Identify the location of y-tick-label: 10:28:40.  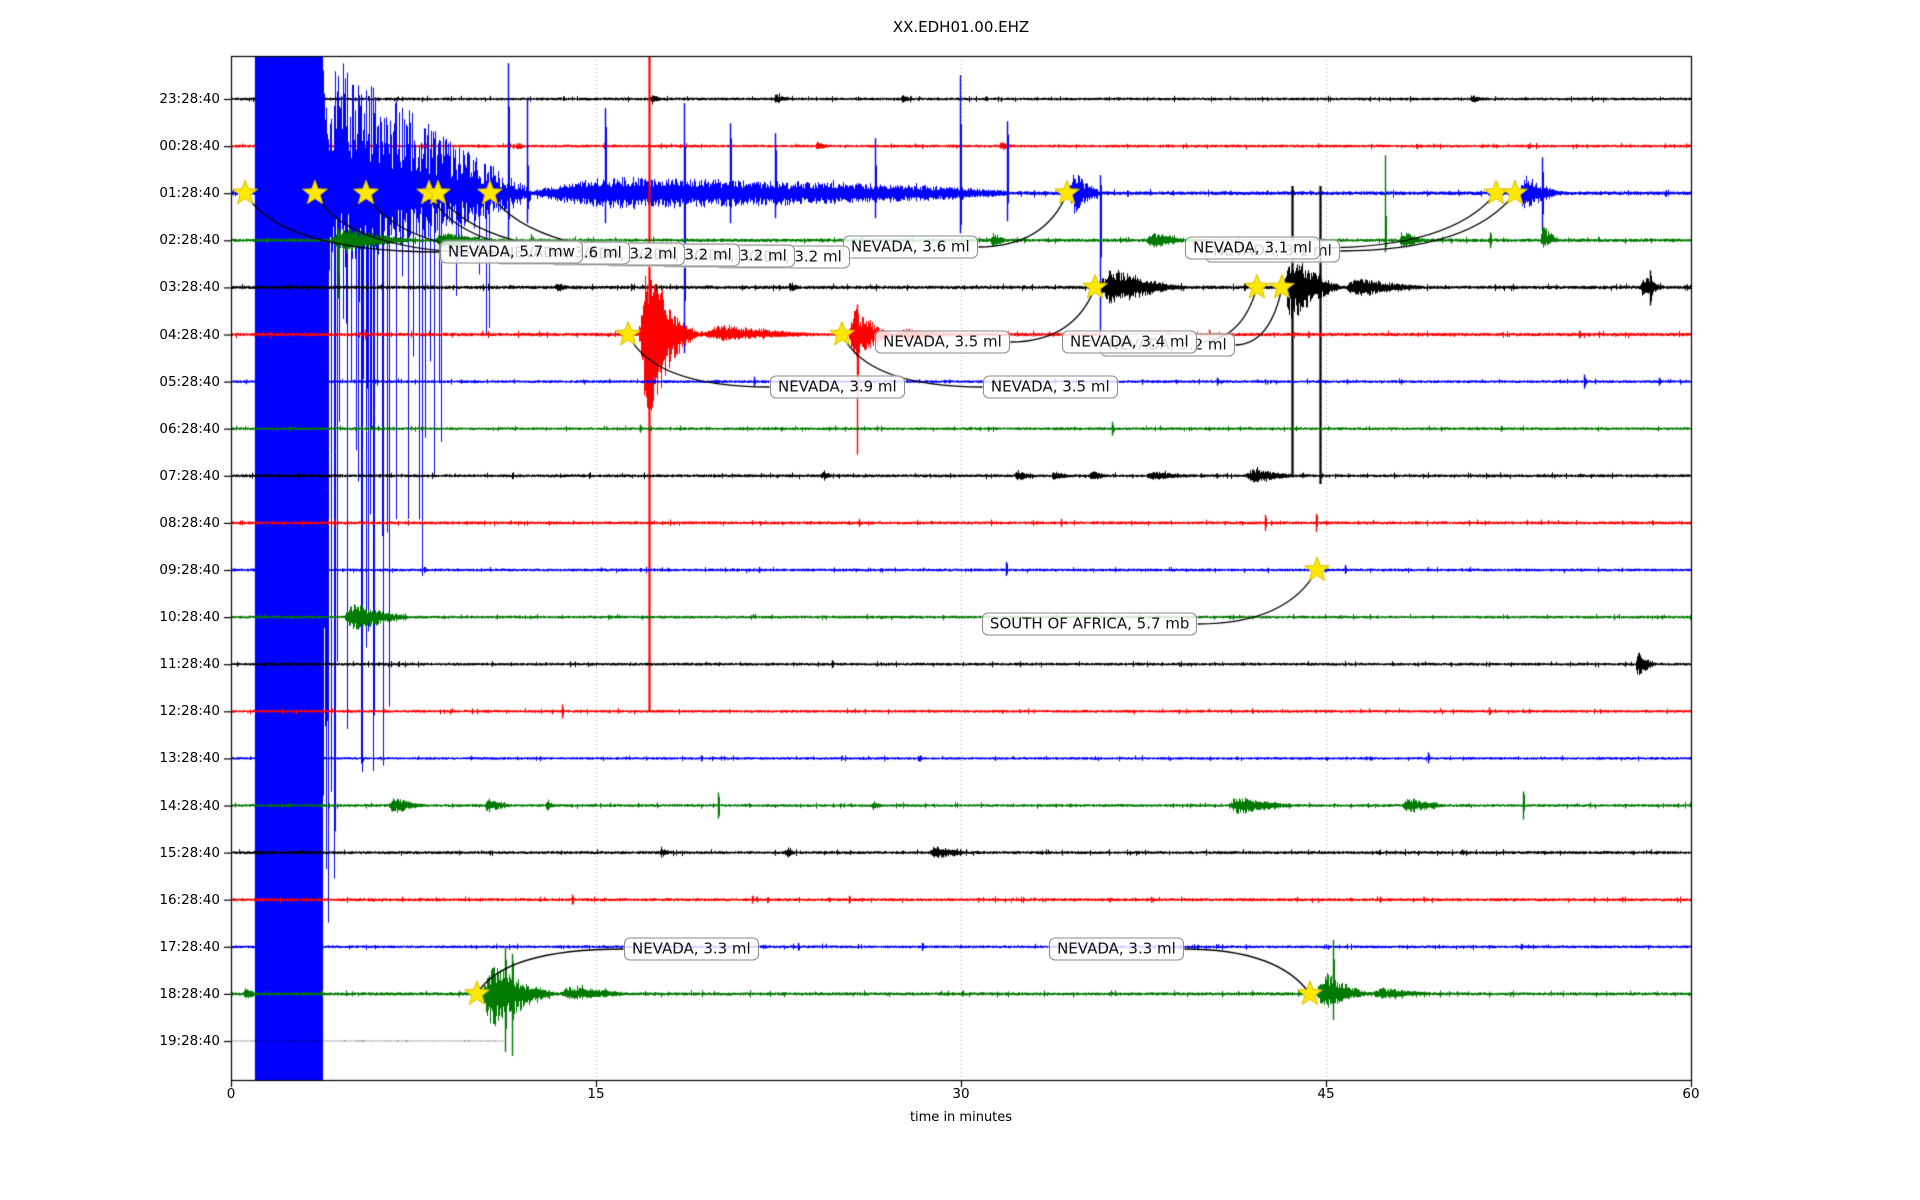
(189, 617).